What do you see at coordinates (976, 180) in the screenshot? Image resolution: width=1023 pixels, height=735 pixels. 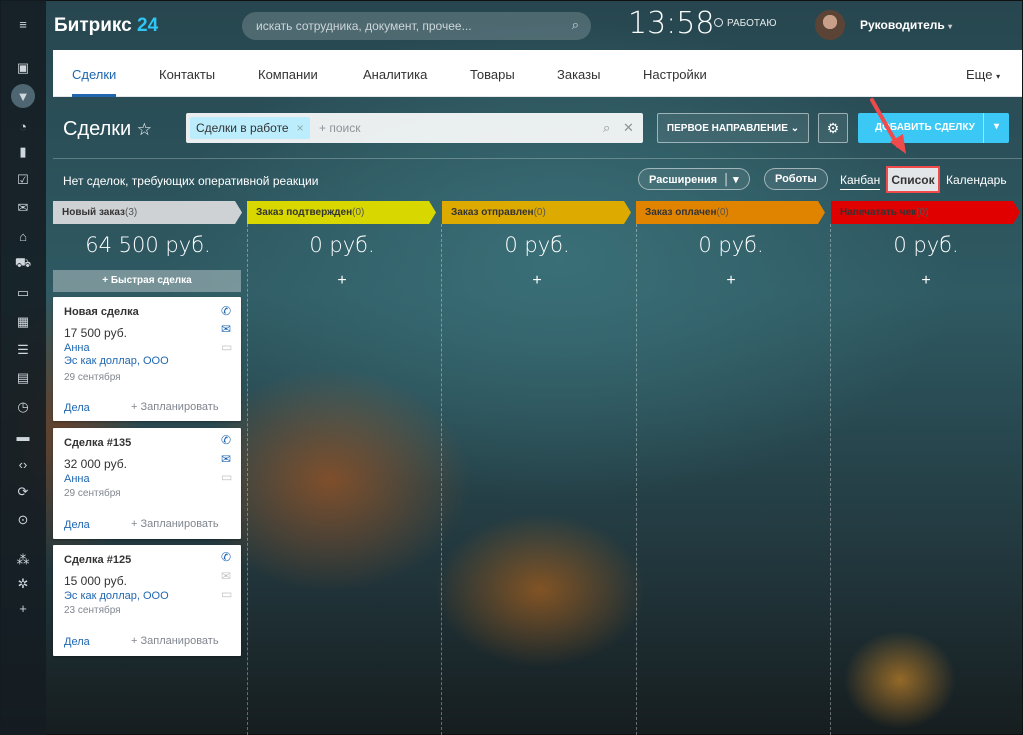 I see `view-calendar: Календарь` at bounding box center [976, 180].